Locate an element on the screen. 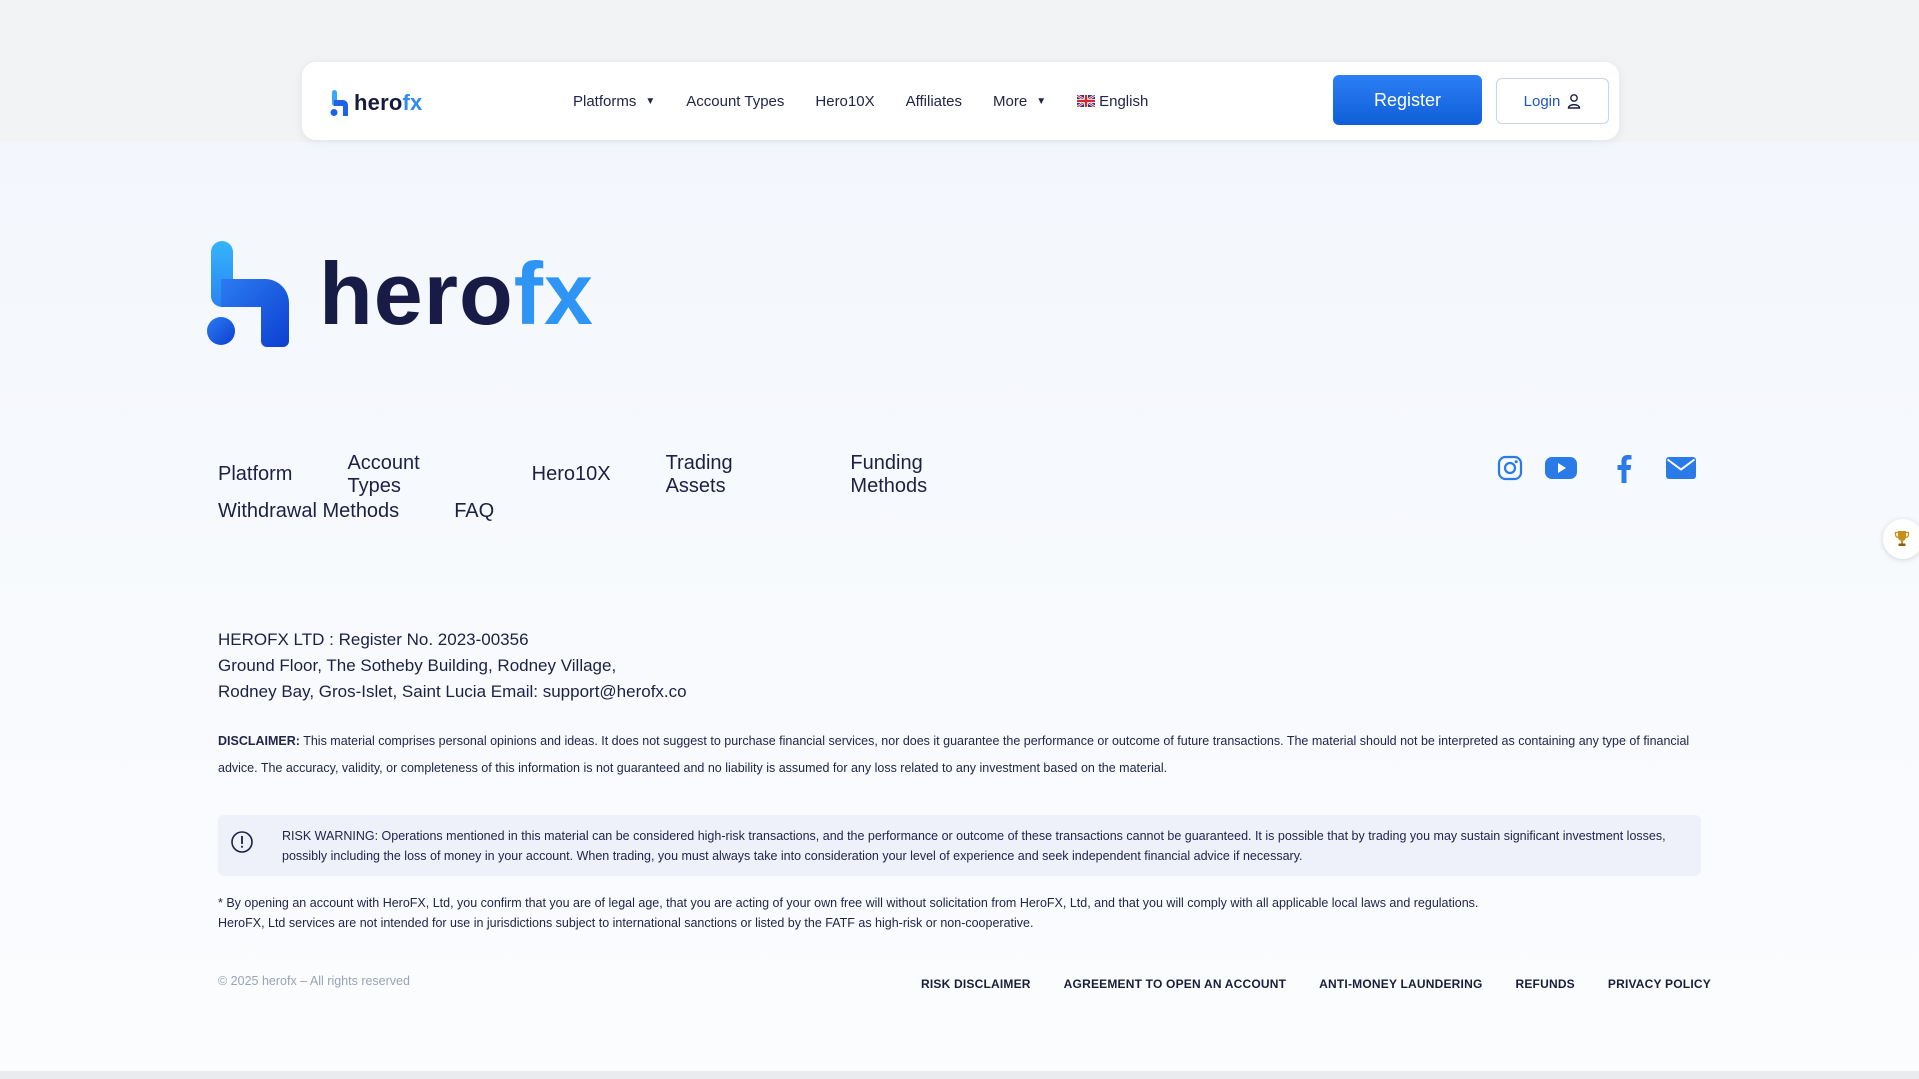 This screenshot has width=1919, height=1079. login-label: Login is located at coordinates (1542, 101).